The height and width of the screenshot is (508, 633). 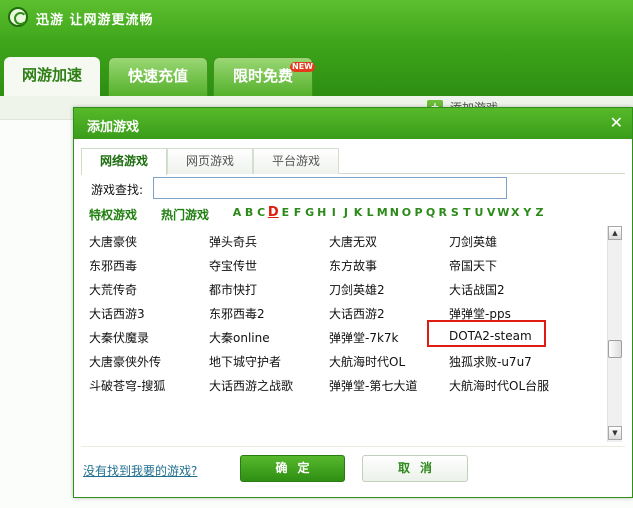 What do you see at coordinates (117, 313) in the screenshot?
I see `game-item: 大话西游3` at bounding box center [117, 313].